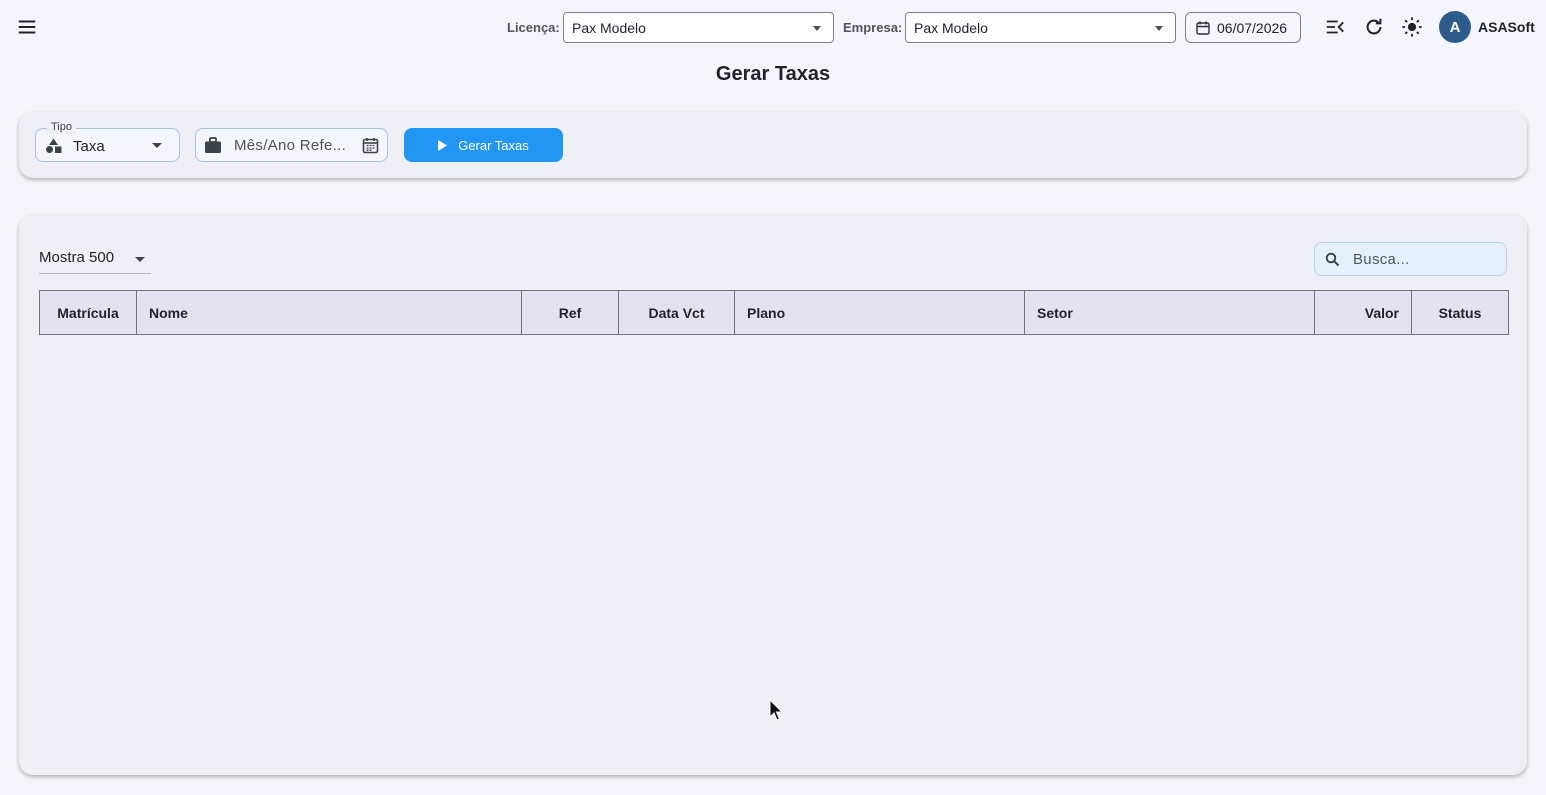 This screenshot has width=1546, height=795. I want to click on generate-fees-button: Gerar Taxas, so click(483, 145).